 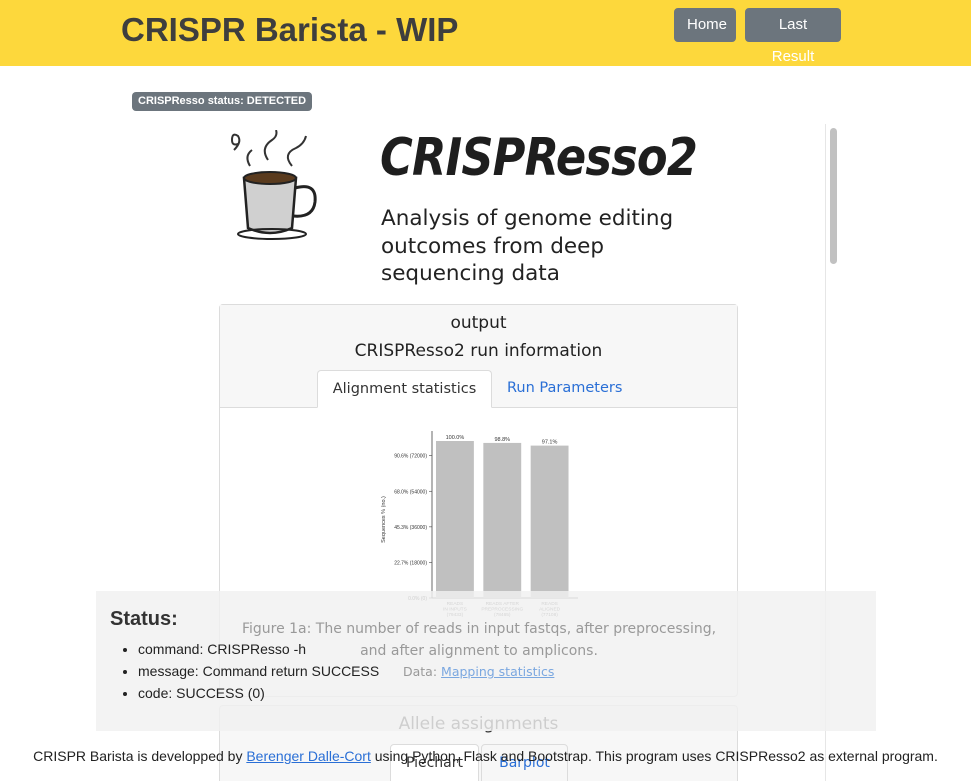 What do you see at coordinates (539, 158) in the screenshot?
I see `crispresso-title: CRISPResso2` at bounding box center [539, 158].